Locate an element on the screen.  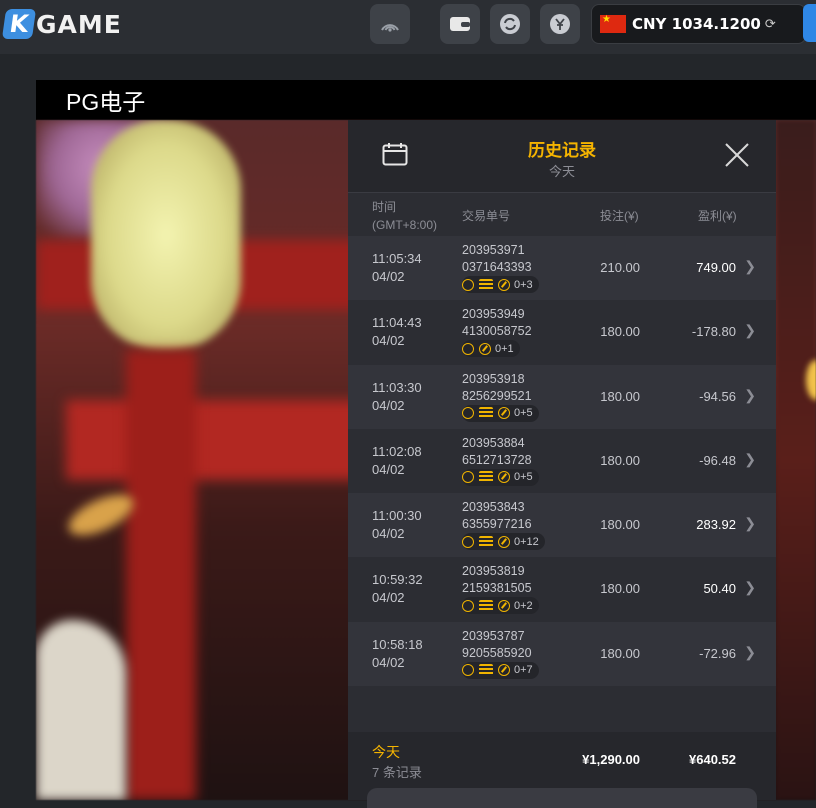
row-feature-icons: 0+12 is located at coordinates (503, 542).